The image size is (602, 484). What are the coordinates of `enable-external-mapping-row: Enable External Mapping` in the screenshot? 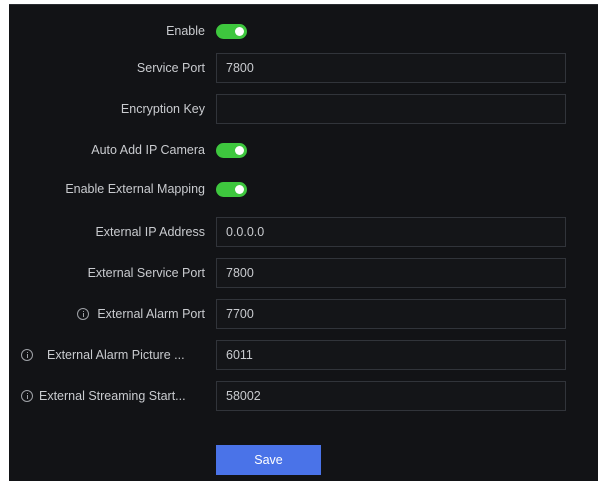 It's located at (303, 189).